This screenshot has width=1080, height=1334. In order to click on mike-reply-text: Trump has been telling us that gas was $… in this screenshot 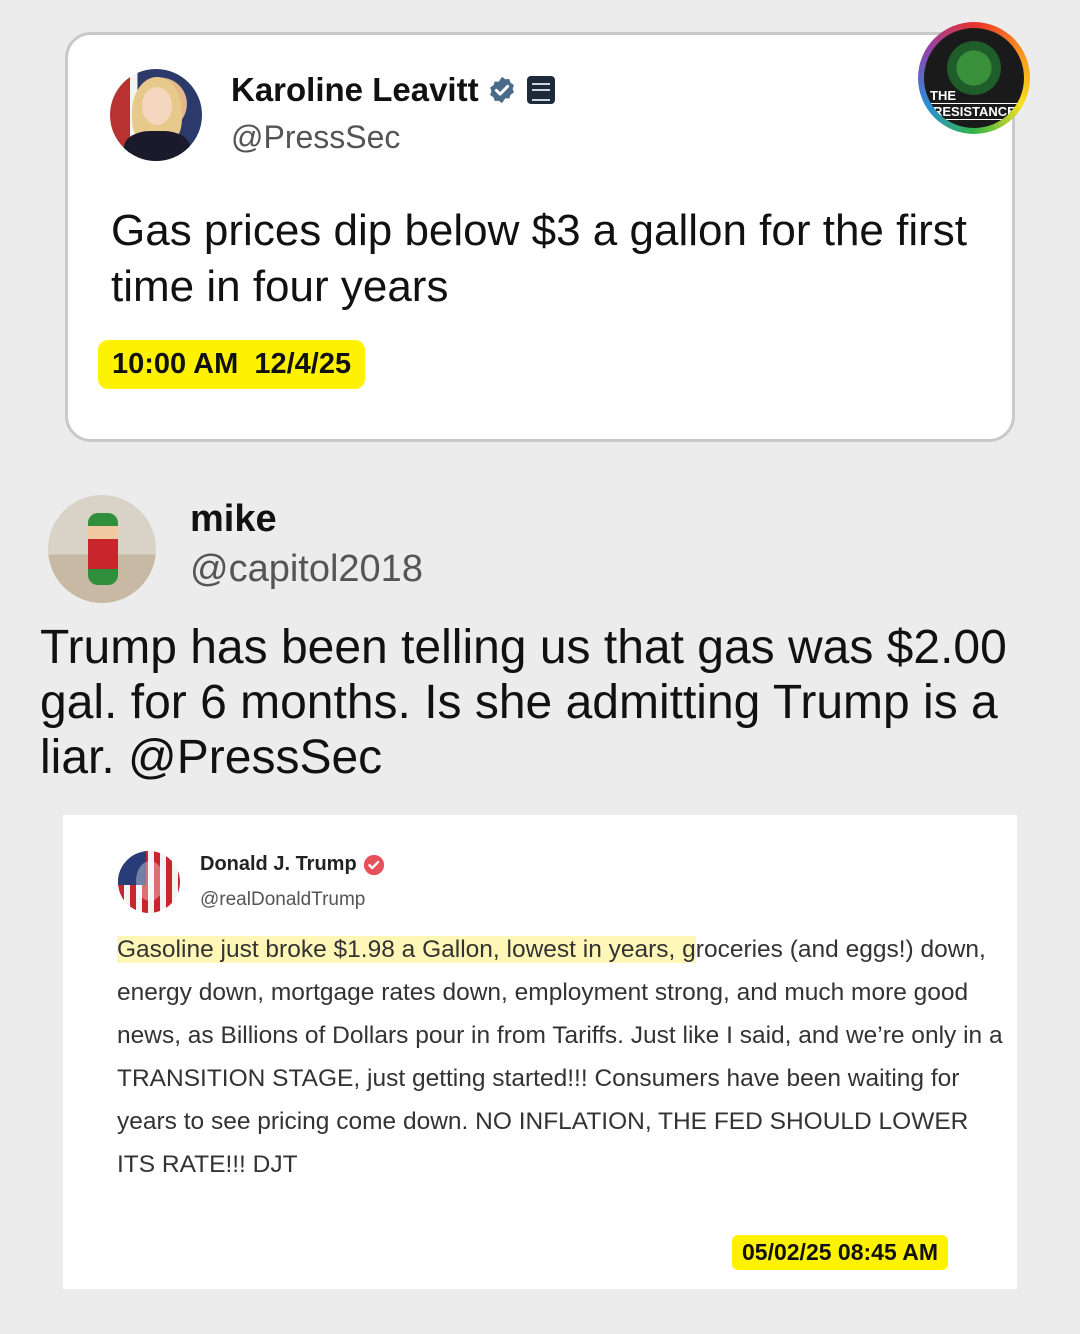, I will do `click(523, 702)`.